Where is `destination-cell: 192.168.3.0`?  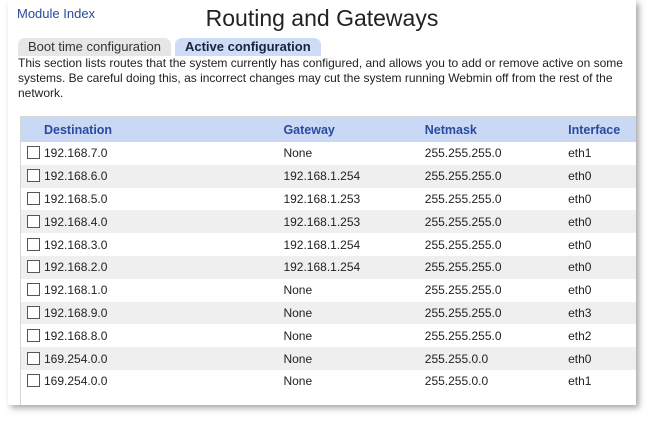
destination-cell: 192.168.3.0 is located at coordinates (75, 245).